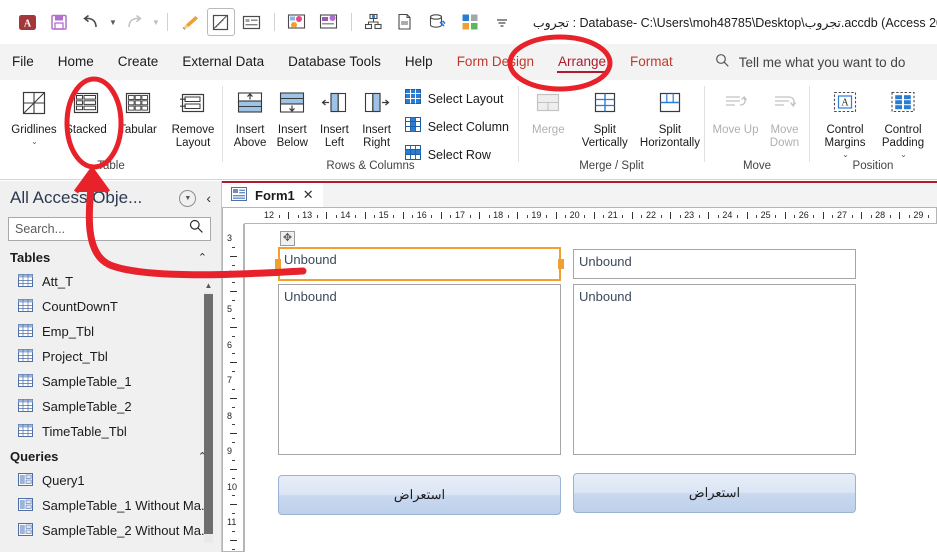 The height and width of the screenshot is (552, 937). I want to click on chevron-up-icon: ⌃, so click(202, 257).